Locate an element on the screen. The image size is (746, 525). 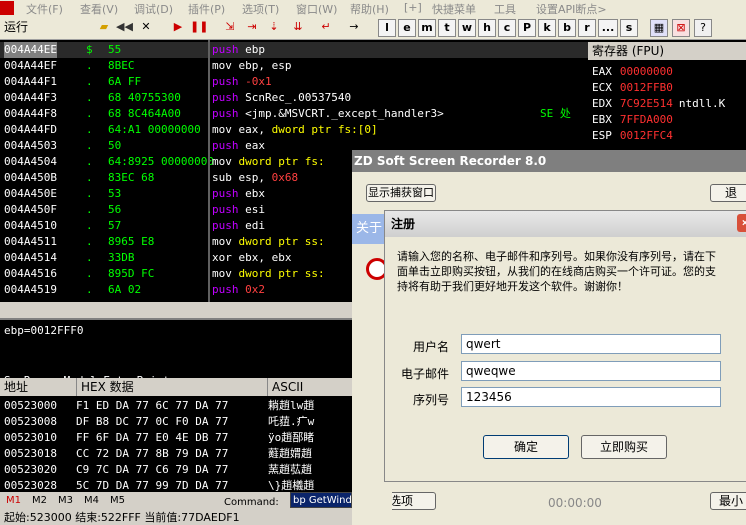
disasm-address: 004A4511 is located at coordinates (30, 241).